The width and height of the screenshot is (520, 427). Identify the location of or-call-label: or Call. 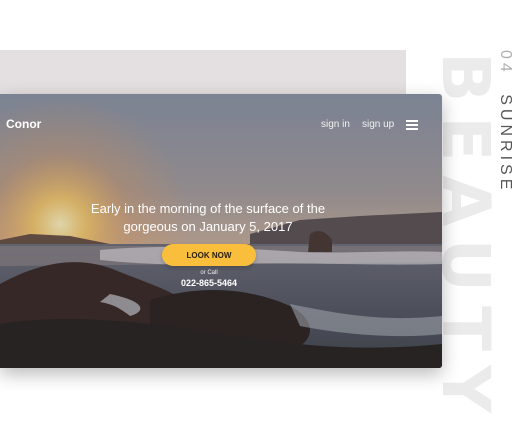
(209, 273).